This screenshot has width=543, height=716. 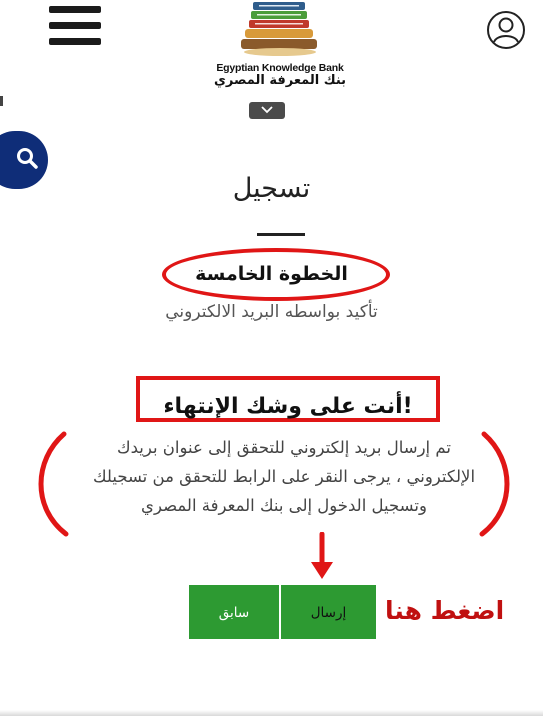 What do you see at coordinates (271, 312) in the screenshot?
I see `step-subtitle: تأكيد بواسطه البريد الالكتروني` at bounding box center [271, 312].